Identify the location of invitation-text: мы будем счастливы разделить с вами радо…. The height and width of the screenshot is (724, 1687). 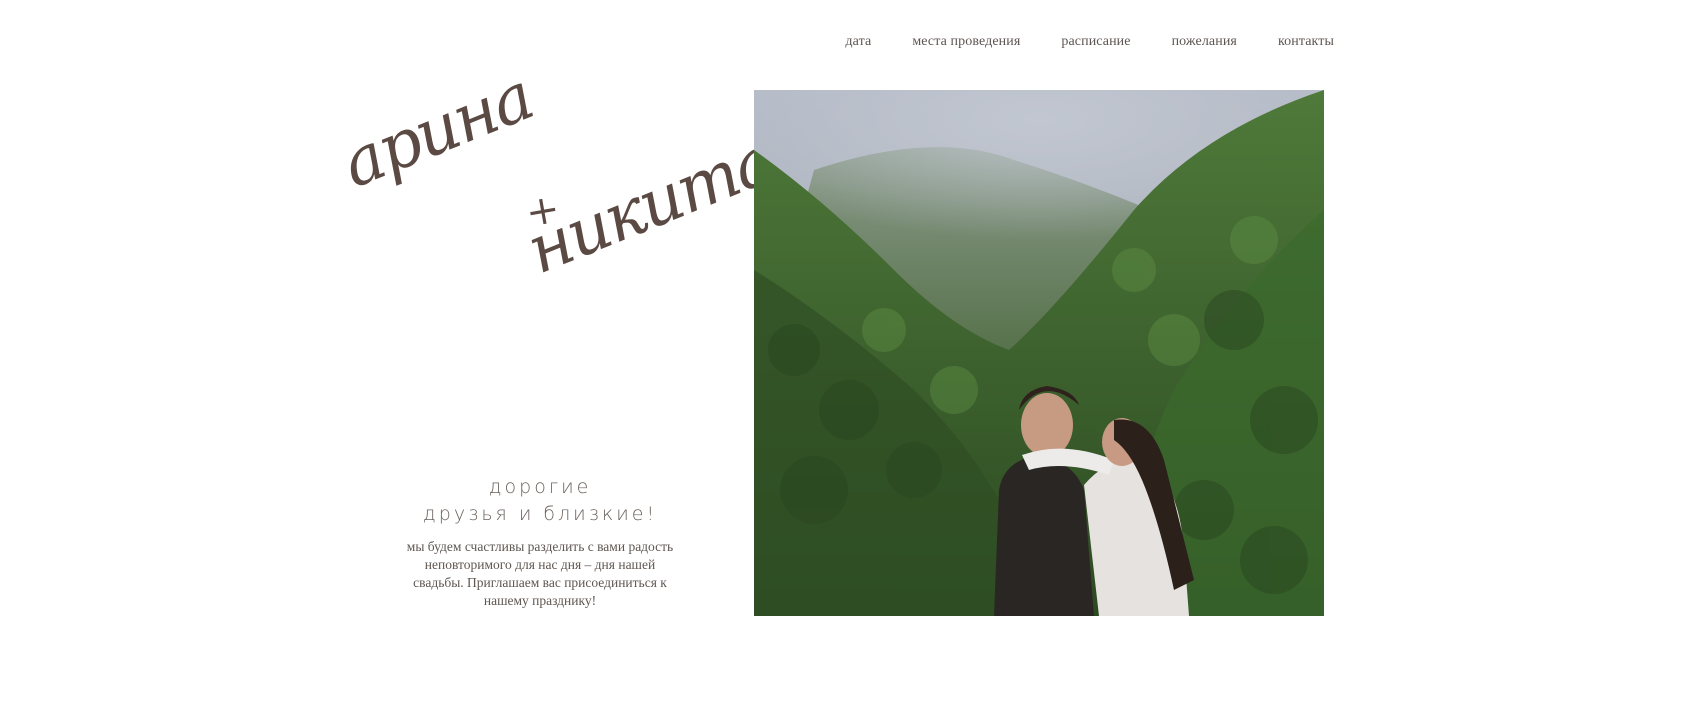
(540, 573).